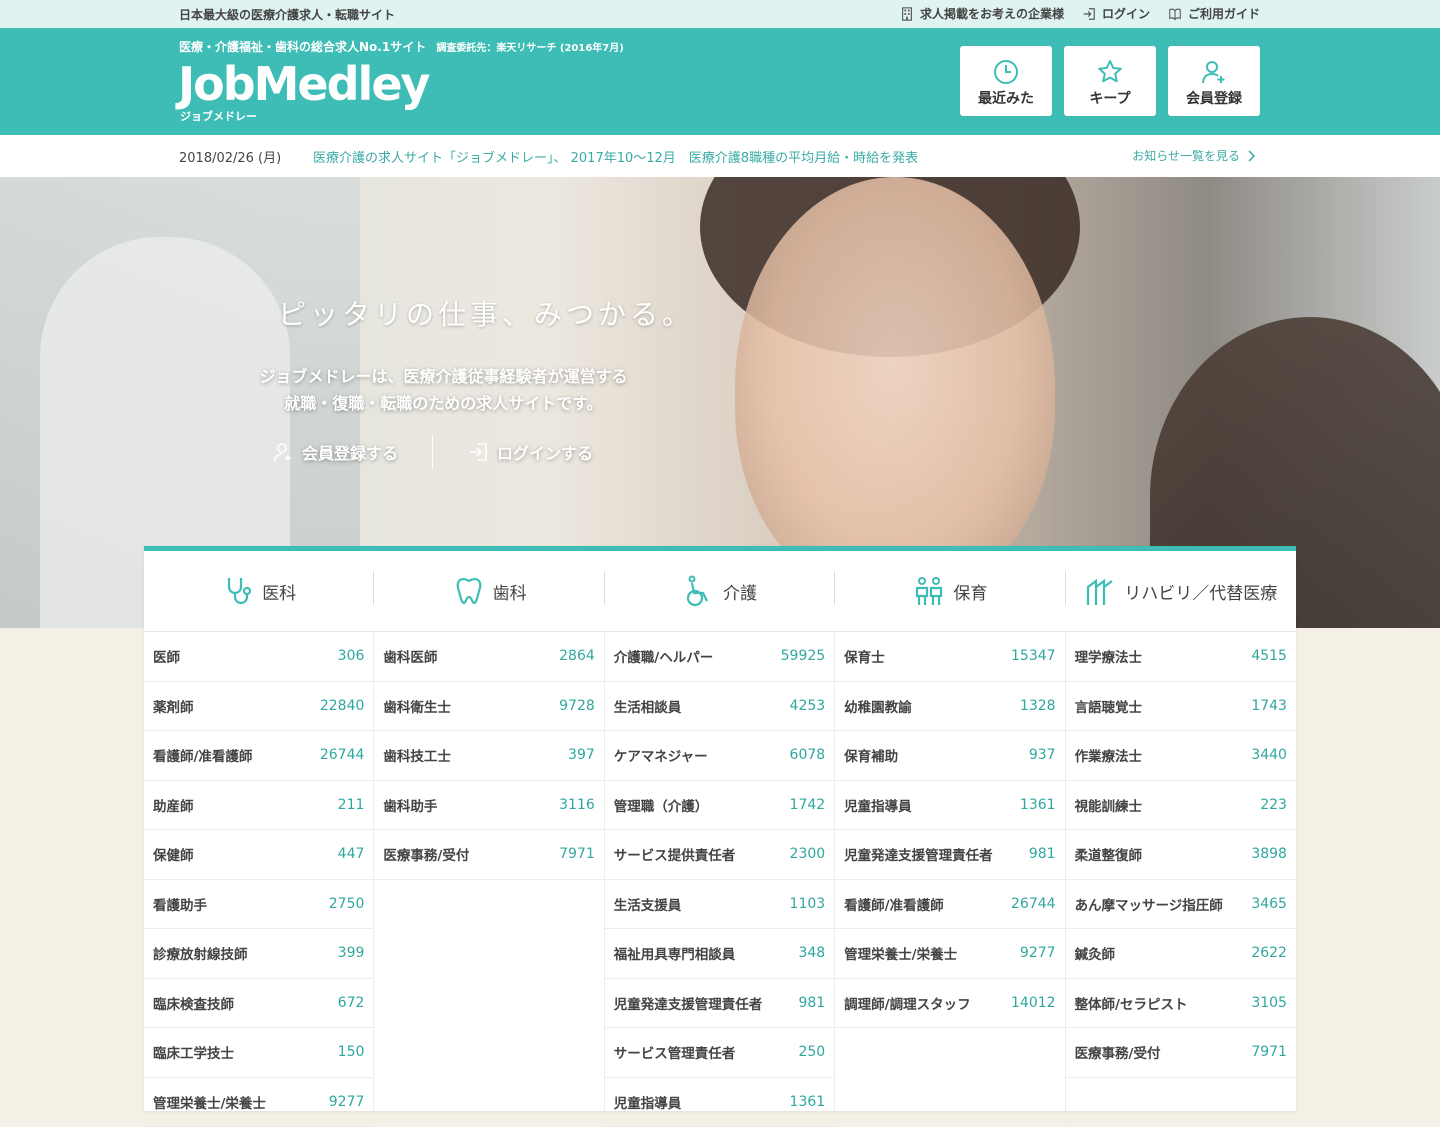 This screenshot has width=1440, height=1127. Describe the element at coordinates (918, 854) in the screenshot. I see `job-name: 児童発達支援管理責任者` at that location.